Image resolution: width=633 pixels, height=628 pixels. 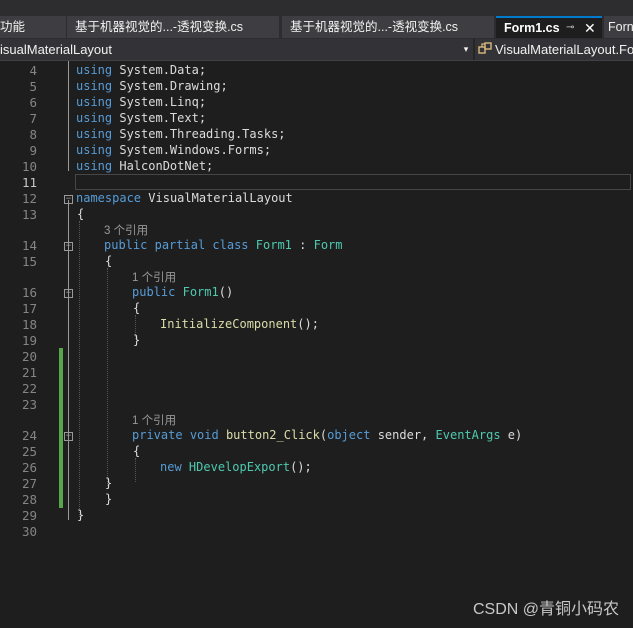 What do you see at coordinates (545, 609) in the screenshot?
I see `watermark: CSDN @青铜小码农` at bounding box center [545, 609].